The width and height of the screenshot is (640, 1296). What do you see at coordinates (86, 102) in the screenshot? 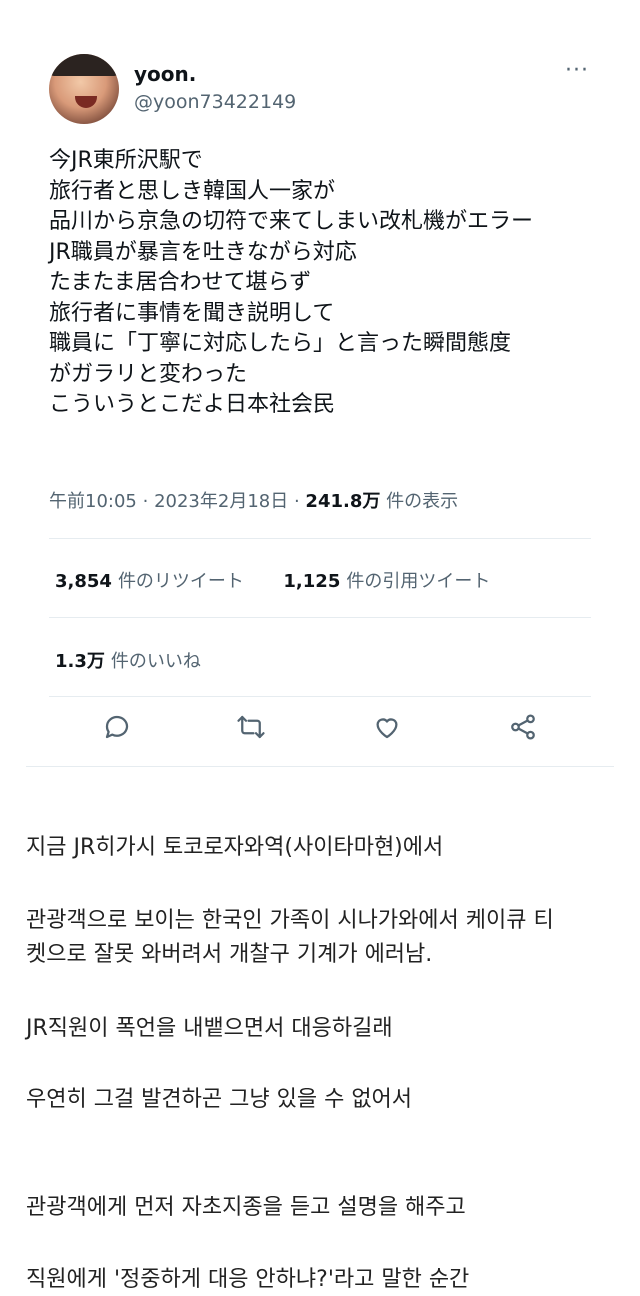
I see `avatar-mouth` at bounding box center [86, 102].